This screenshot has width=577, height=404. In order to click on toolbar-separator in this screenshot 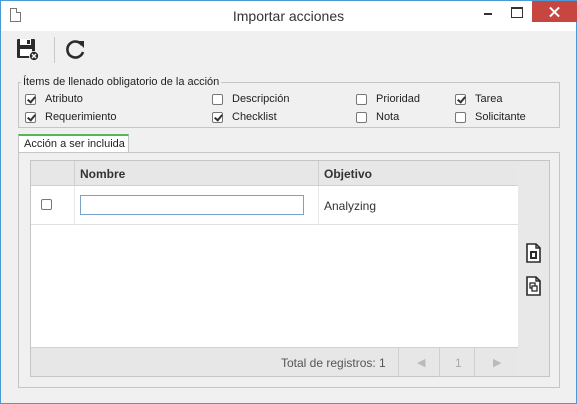, I will do `click(54, 50)`.